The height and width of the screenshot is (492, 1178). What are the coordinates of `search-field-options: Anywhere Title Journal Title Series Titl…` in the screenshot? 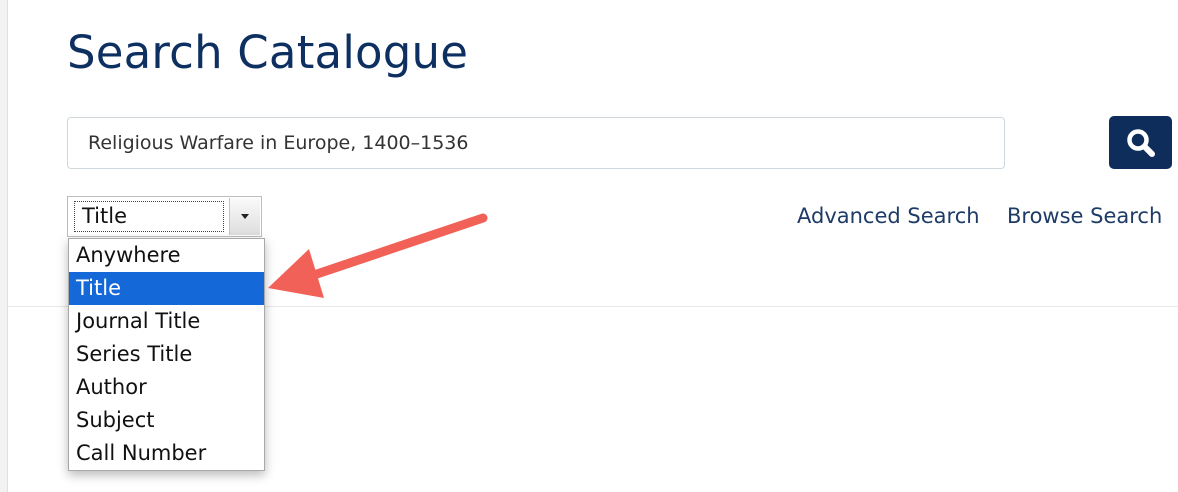 It's located at (166, 354).